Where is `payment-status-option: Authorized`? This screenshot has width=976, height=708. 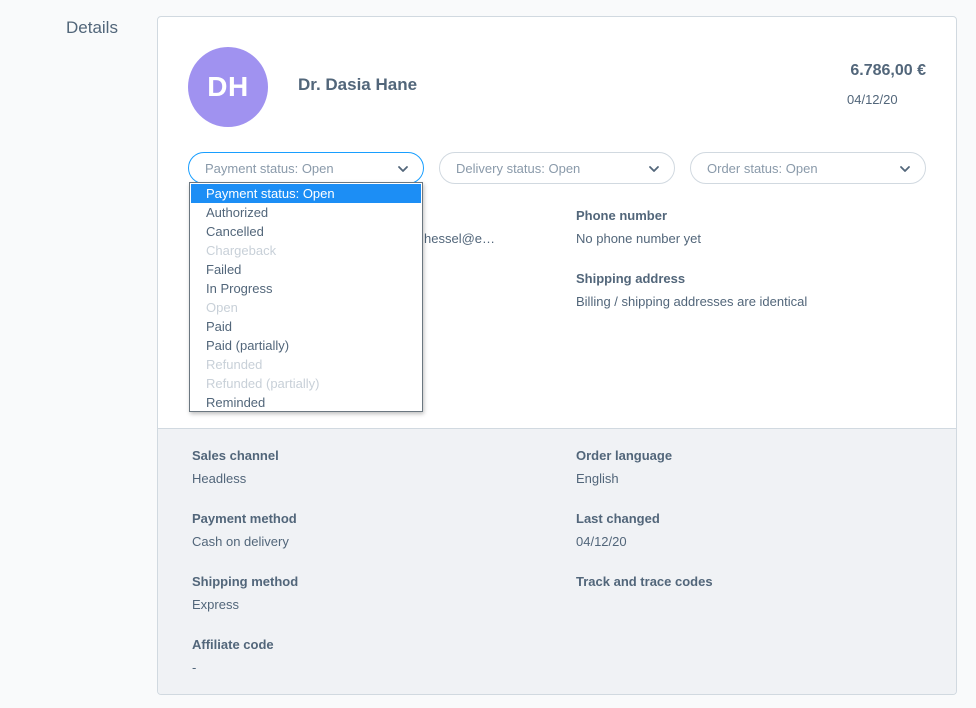 payment-status-option: Authorized is located at coordinates (306, 212).